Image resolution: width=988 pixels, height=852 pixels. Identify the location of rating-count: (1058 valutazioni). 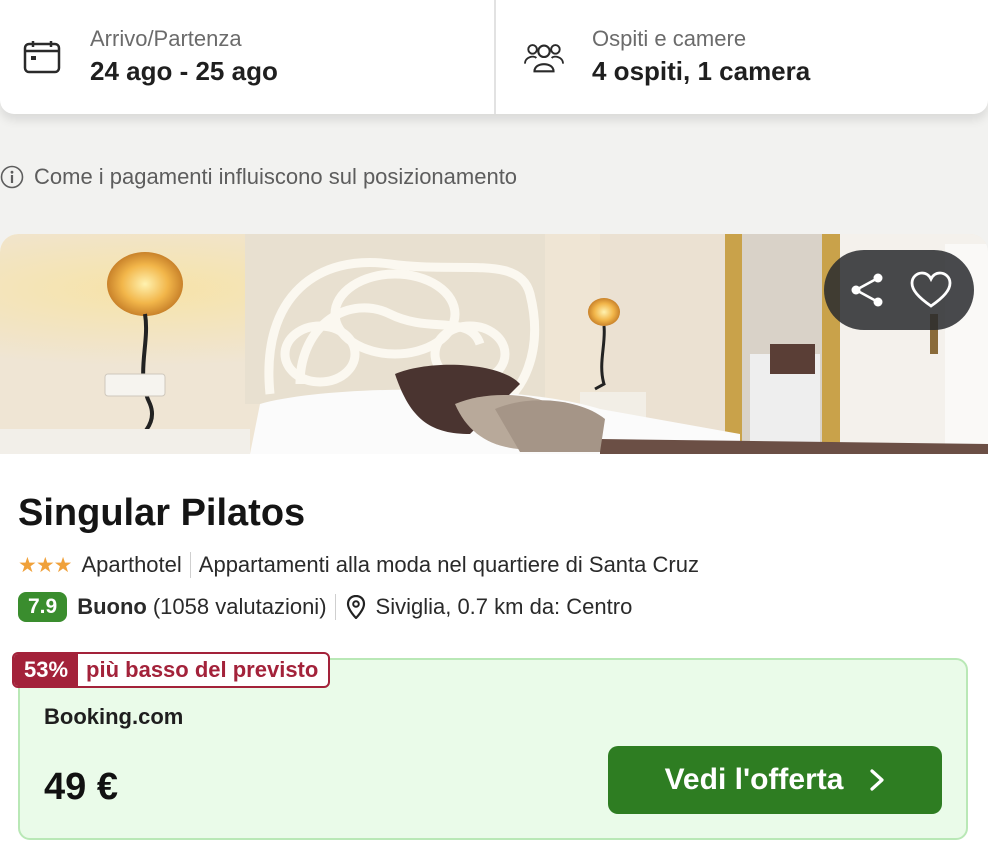
(239, 606).